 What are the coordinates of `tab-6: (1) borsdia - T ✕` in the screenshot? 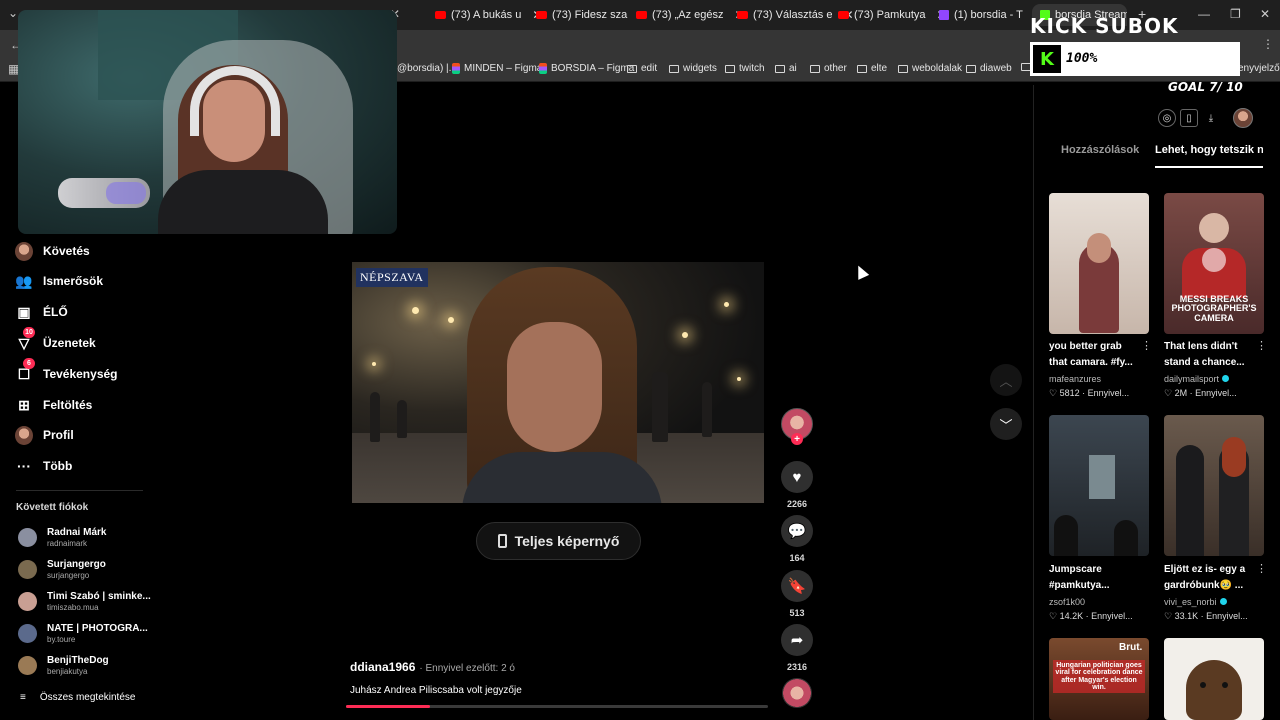 It's located at (991, 15).